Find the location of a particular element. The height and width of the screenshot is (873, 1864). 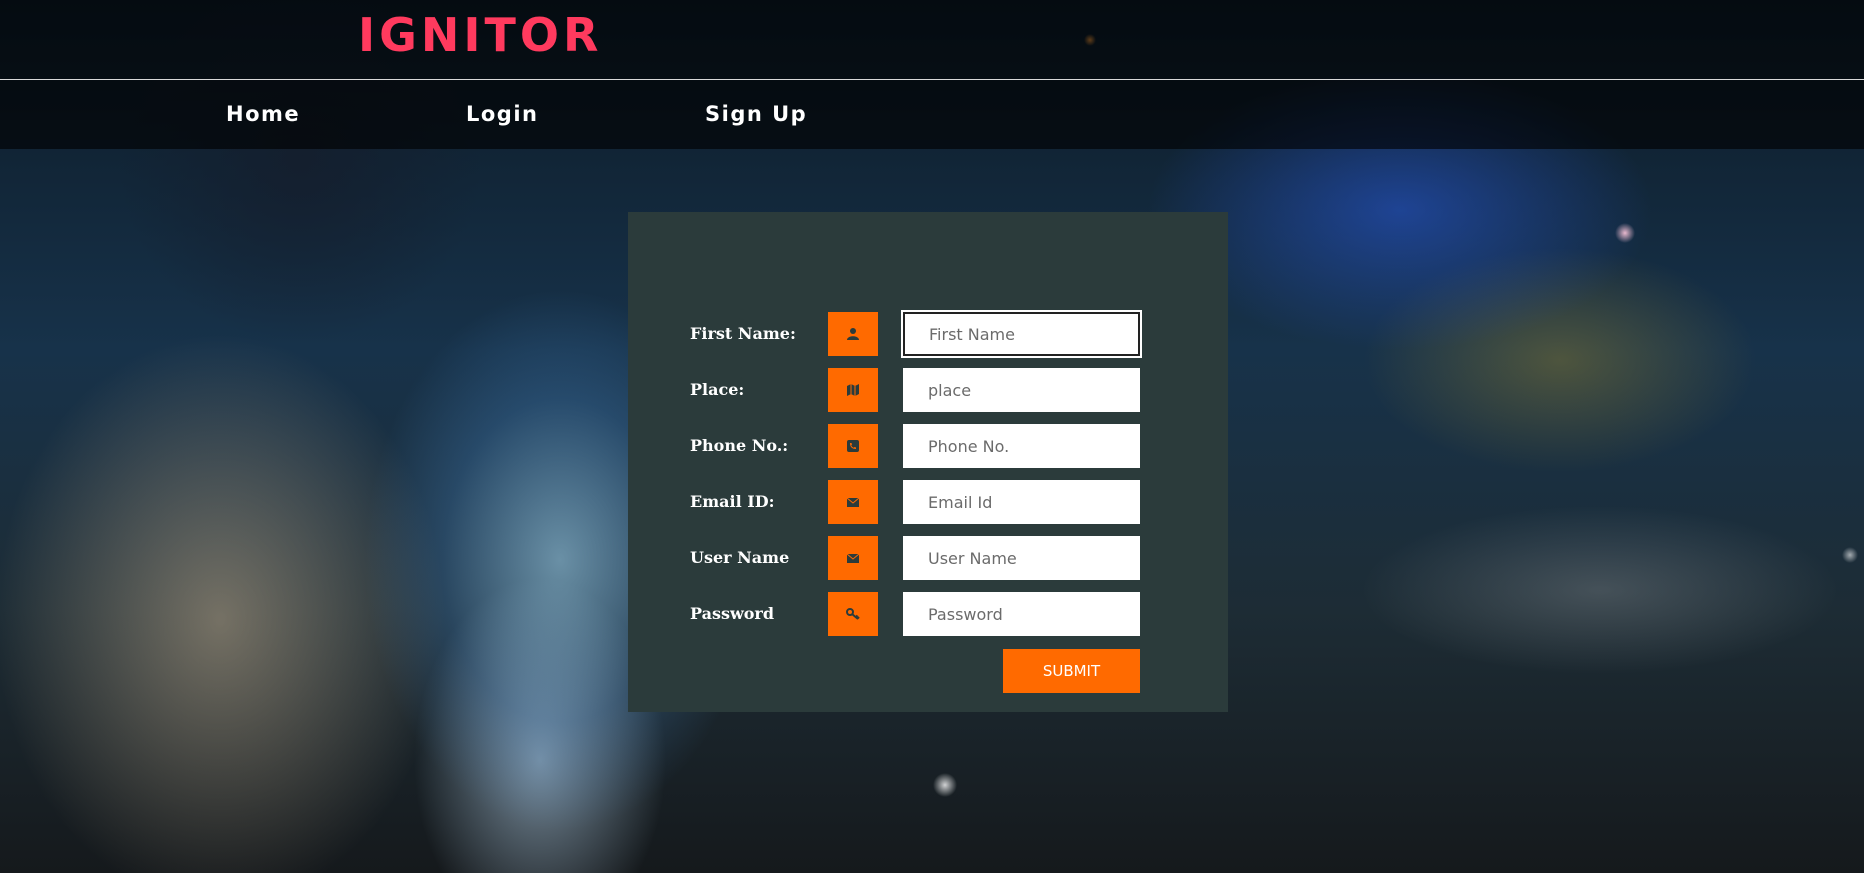

first-name-label: First Name: is located at coordinates (743, 333).